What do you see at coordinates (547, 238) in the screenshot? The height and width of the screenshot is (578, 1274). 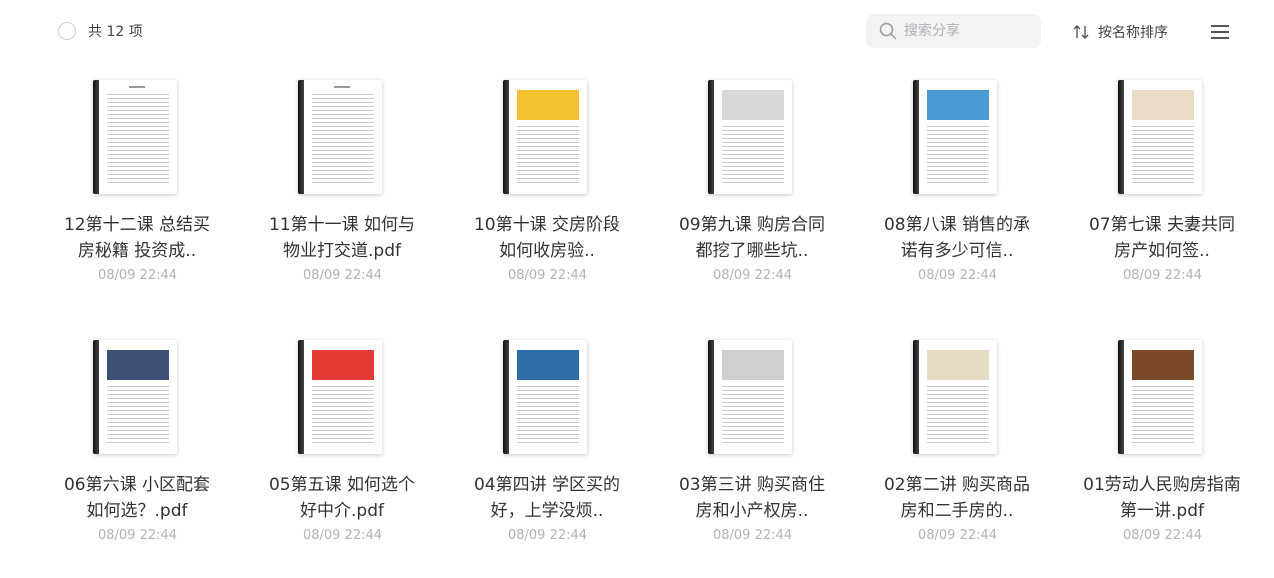 I see `file-name: 10第十课 交房阶段如何收房验..` at bounding box center [547, 238].